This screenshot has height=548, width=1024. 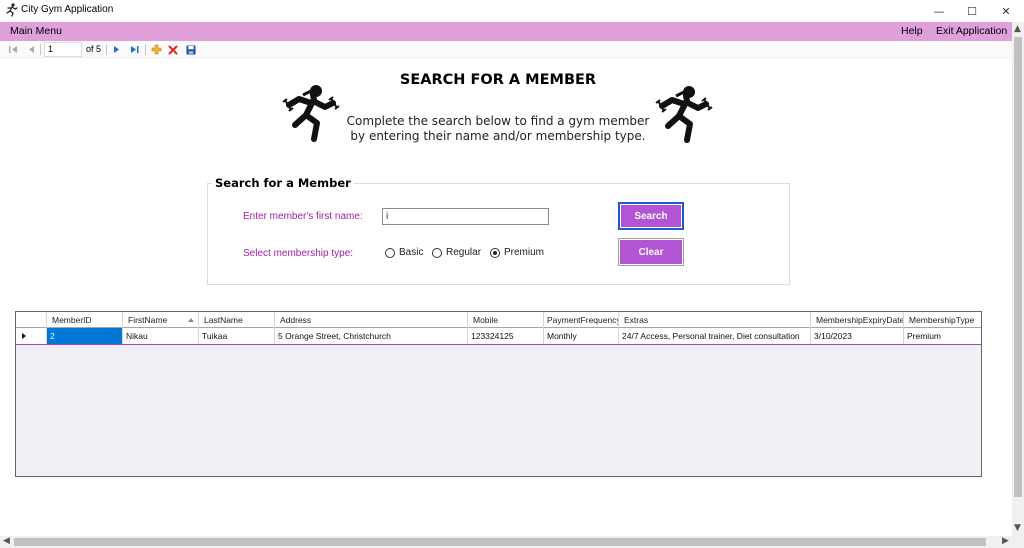 I want to click on menu-item-help: Help, so click(x=912, y=31).